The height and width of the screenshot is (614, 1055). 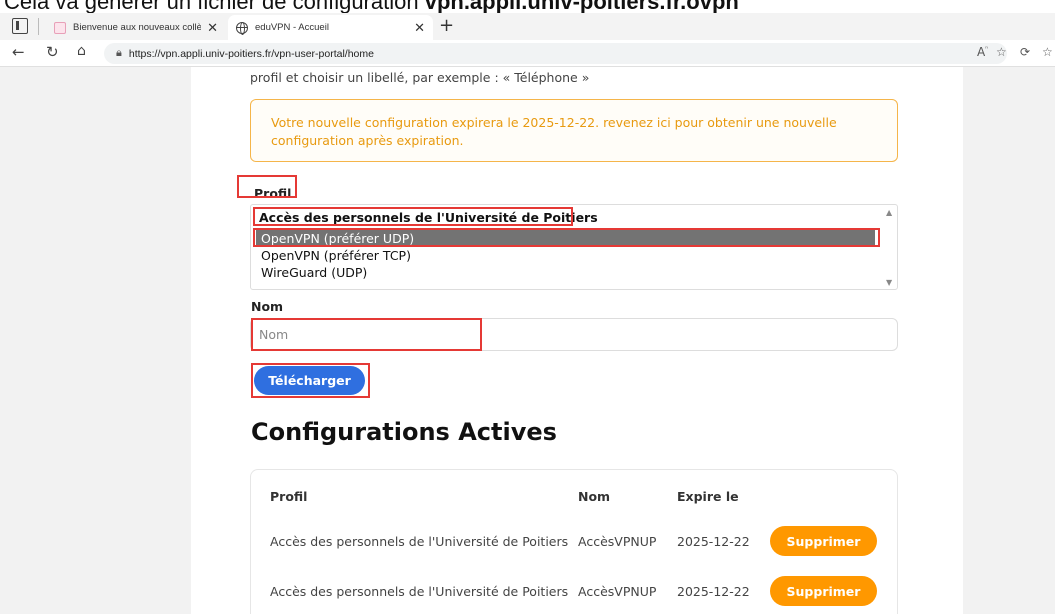 What do you see at coordinates (617, 541) in the screenshot?
I see `row-1-nom: AccèsVPNUP` at bounding box center [617, 541].